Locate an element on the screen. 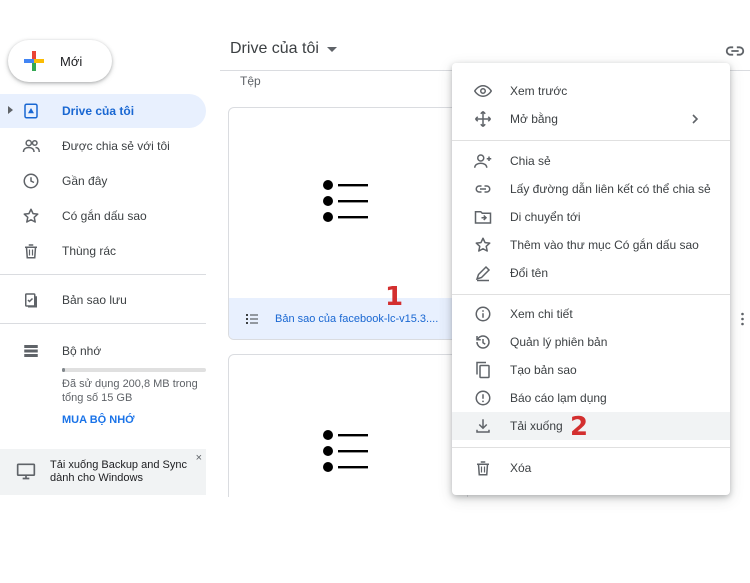  close-icon: × is located at coordinates (199, 458).